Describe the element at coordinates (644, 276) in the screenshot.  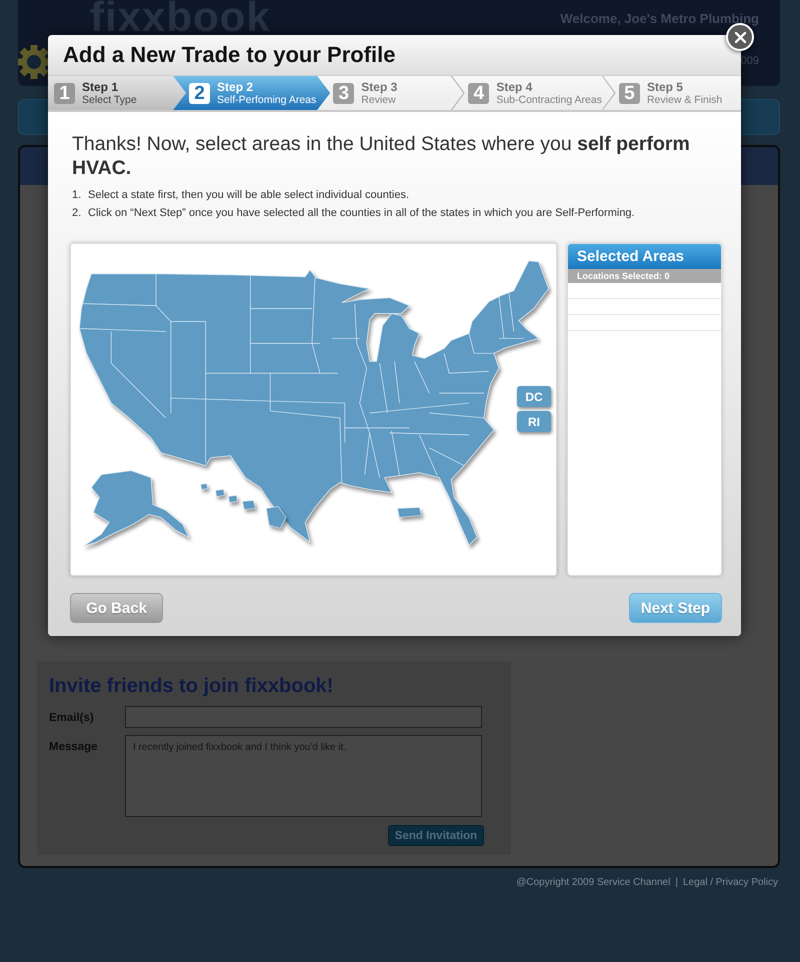
I see `locations-count: Locations Selected: 0` at that location.